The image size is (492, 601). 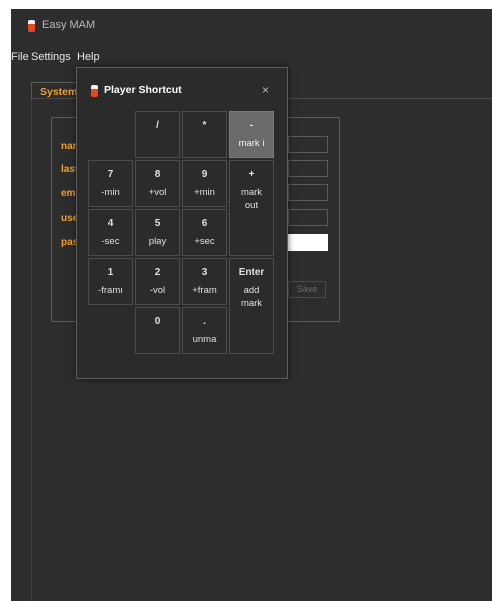 What do you see at coordinates (69, 169) in the screenshot?
I see `last-name-label: last` at bounding box center [69, 169].